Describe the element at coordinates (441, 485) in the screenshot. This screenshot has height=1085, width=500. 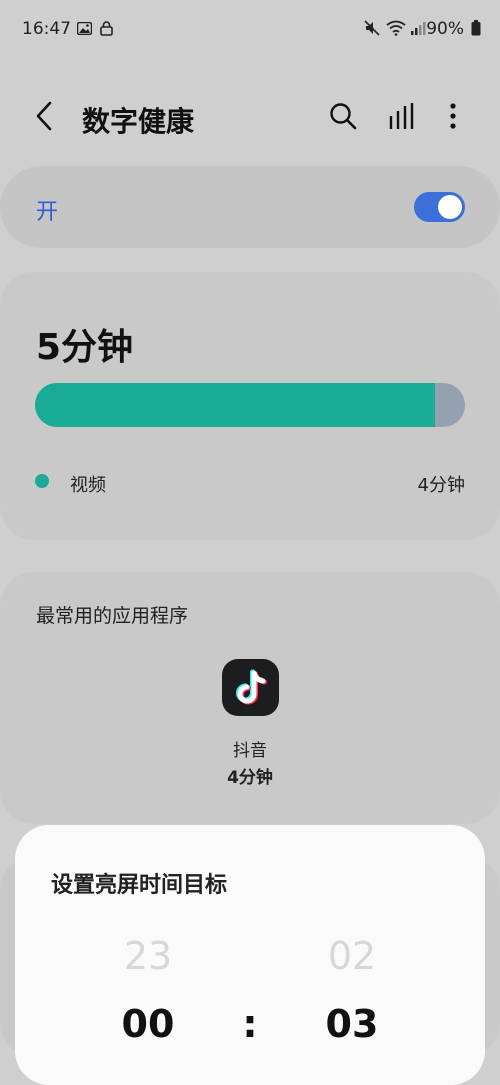
I see `legend-value-video: 4分钟` at that location.